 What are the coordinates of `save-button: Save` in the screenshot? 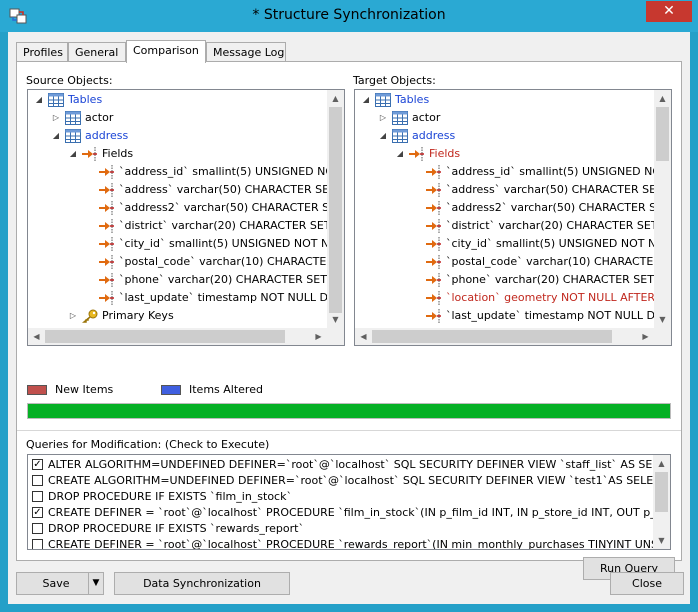 It's located at (56, 583).